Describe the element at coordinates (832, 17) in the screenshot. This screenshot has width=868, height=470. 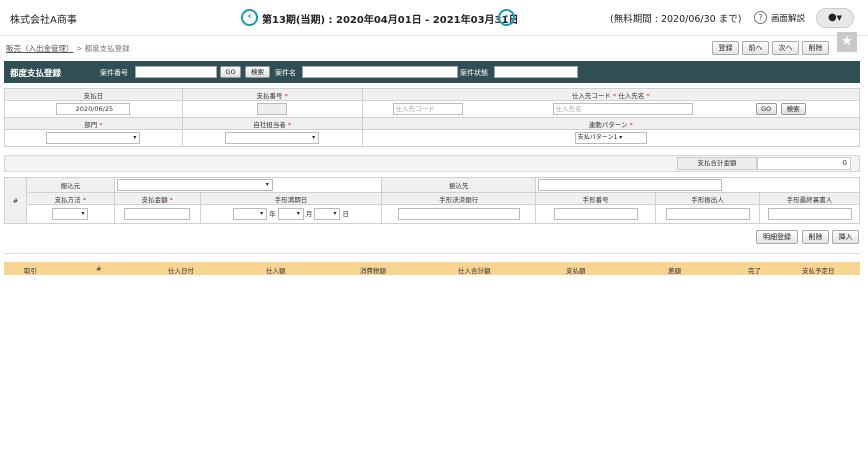
I see `user-icon: ●` at that location.